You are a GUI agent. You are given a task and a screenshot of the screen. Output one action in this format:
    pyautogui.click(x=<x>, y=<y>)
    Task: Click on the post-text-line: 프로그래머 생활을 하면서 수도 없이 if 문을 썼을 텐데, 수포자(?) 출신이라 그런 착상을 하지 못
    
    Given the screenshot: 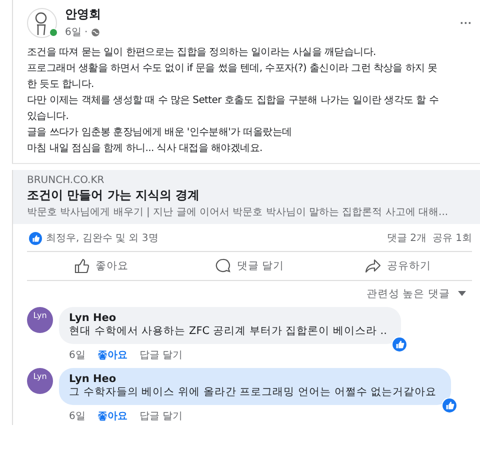 What is the action you would take?
    pyautogui.click(x=232, y=69)
    